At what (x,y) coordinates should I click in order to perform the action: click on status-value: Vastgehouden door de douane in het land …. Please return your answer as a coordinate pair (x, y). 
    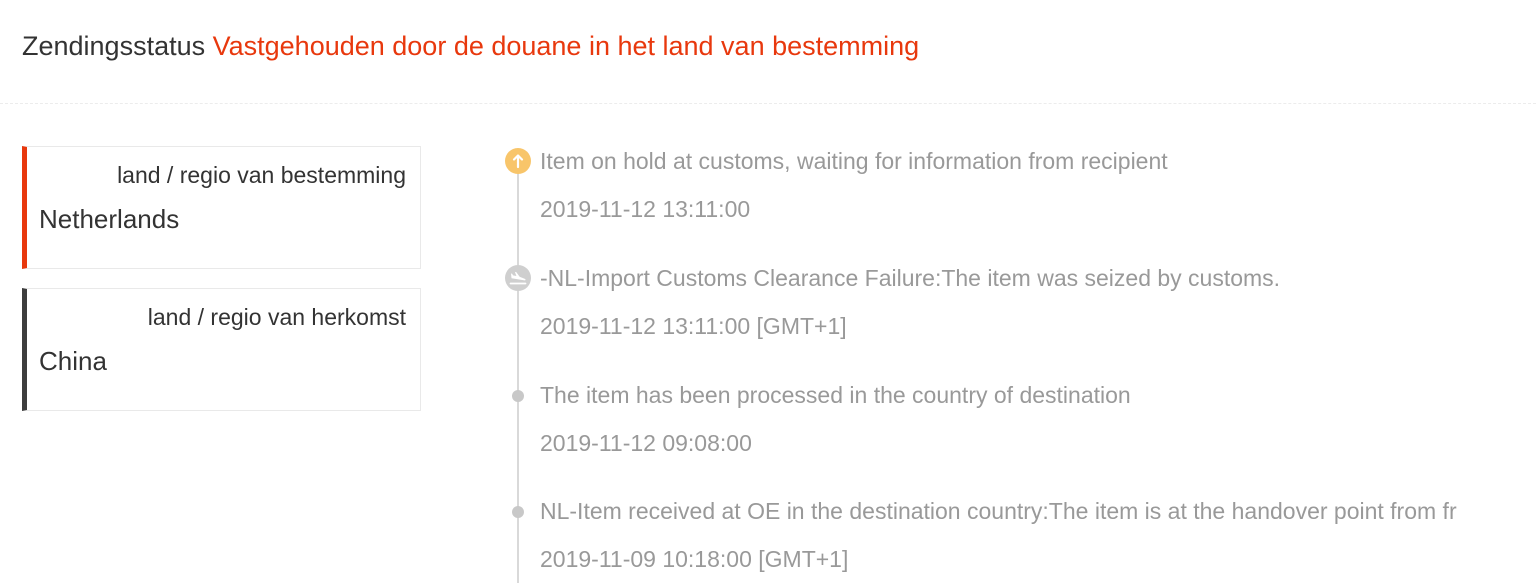
    Looking at the image, I should click on (566, 46).